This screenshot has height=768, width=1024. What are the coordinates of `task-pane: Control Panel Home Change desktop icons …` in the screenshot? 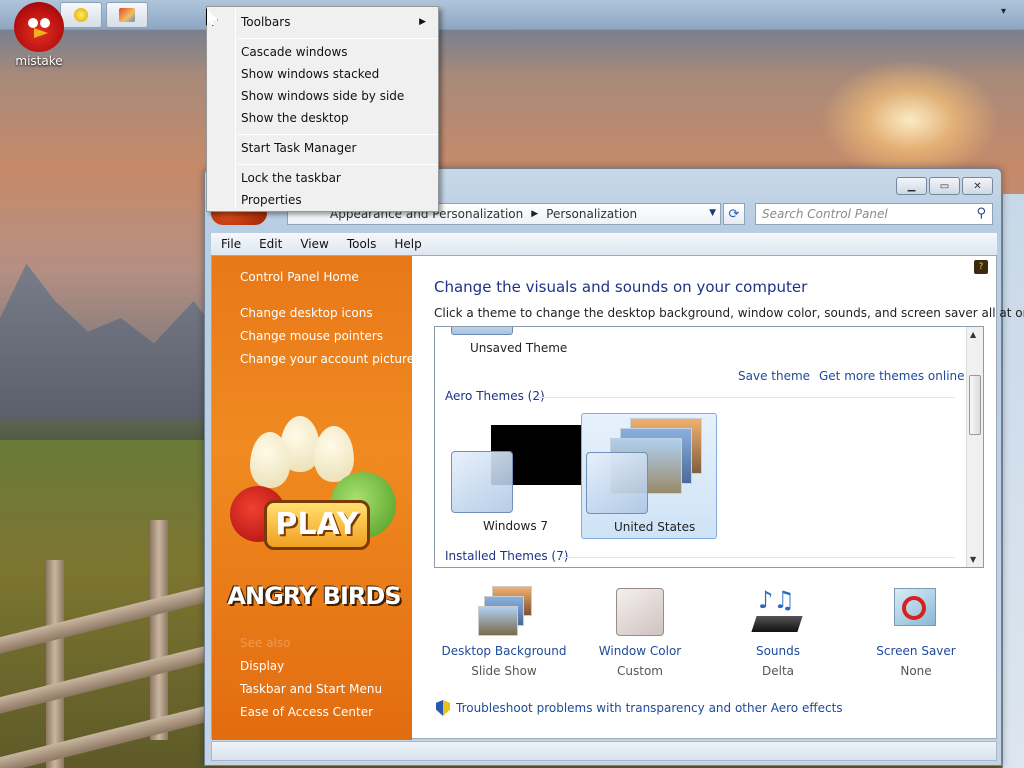 It's located at (313, 498).